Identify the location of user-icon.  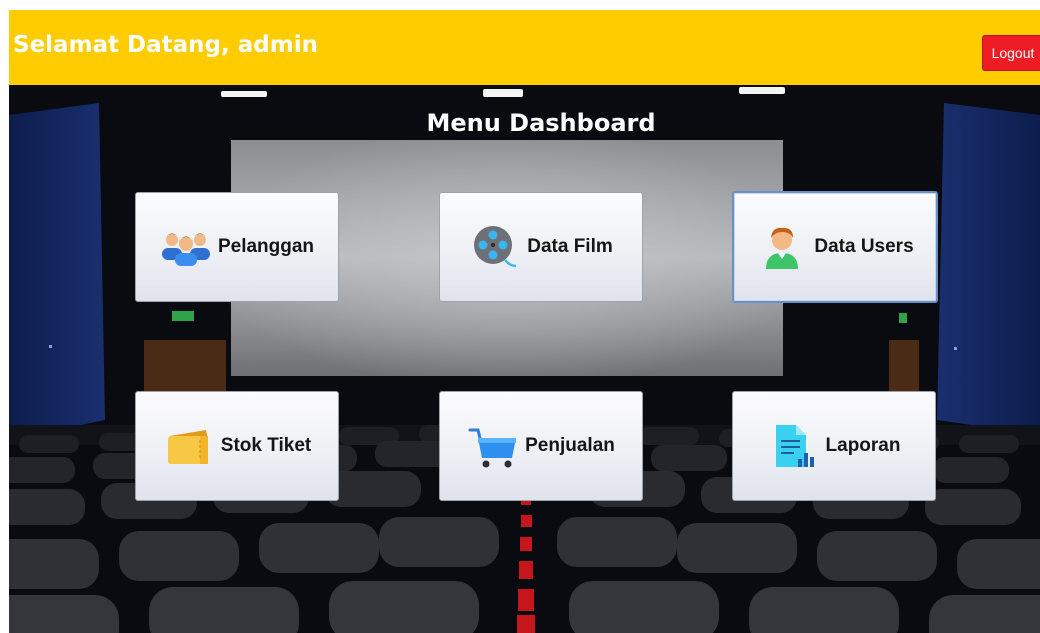
(782, 247).